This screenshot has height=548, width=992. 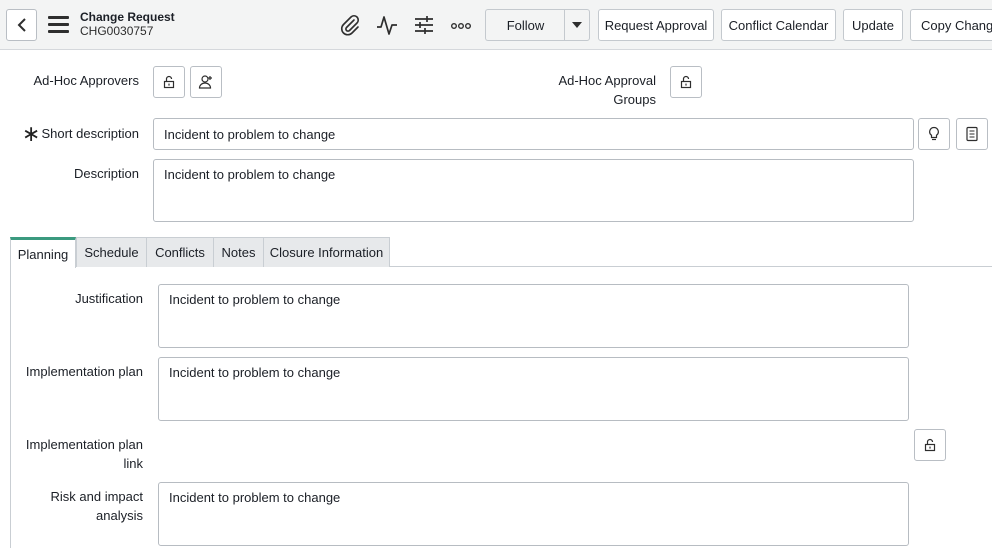 I want to click on implementation-plan-textarea: Incident to problem to change, so click(x=533, y=389).